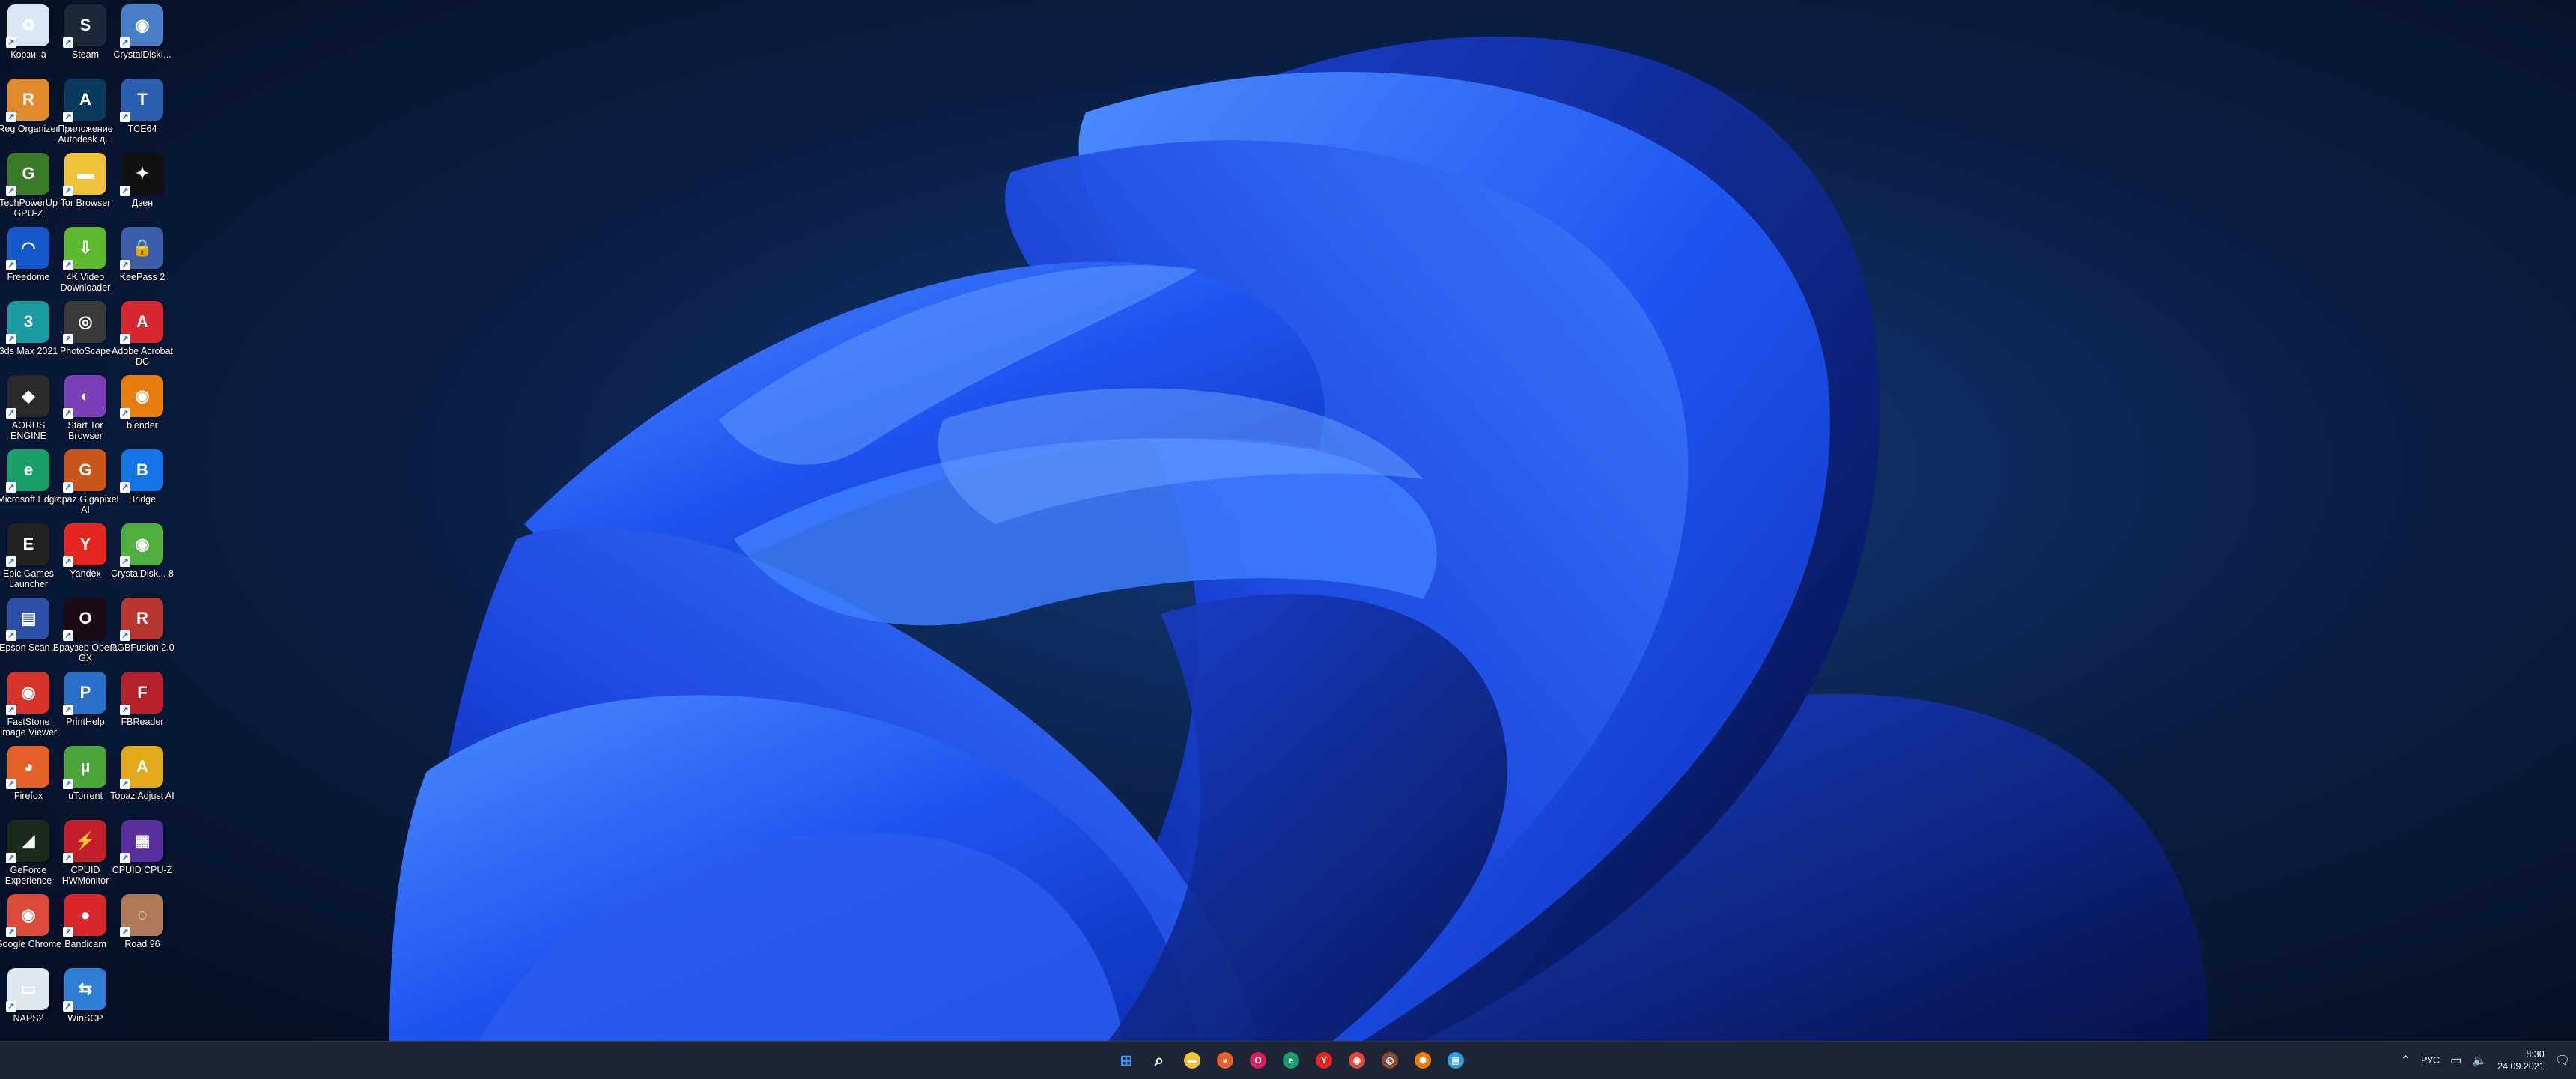  I want to click on taskbar-button: ⌕, so click(1159, 1060).